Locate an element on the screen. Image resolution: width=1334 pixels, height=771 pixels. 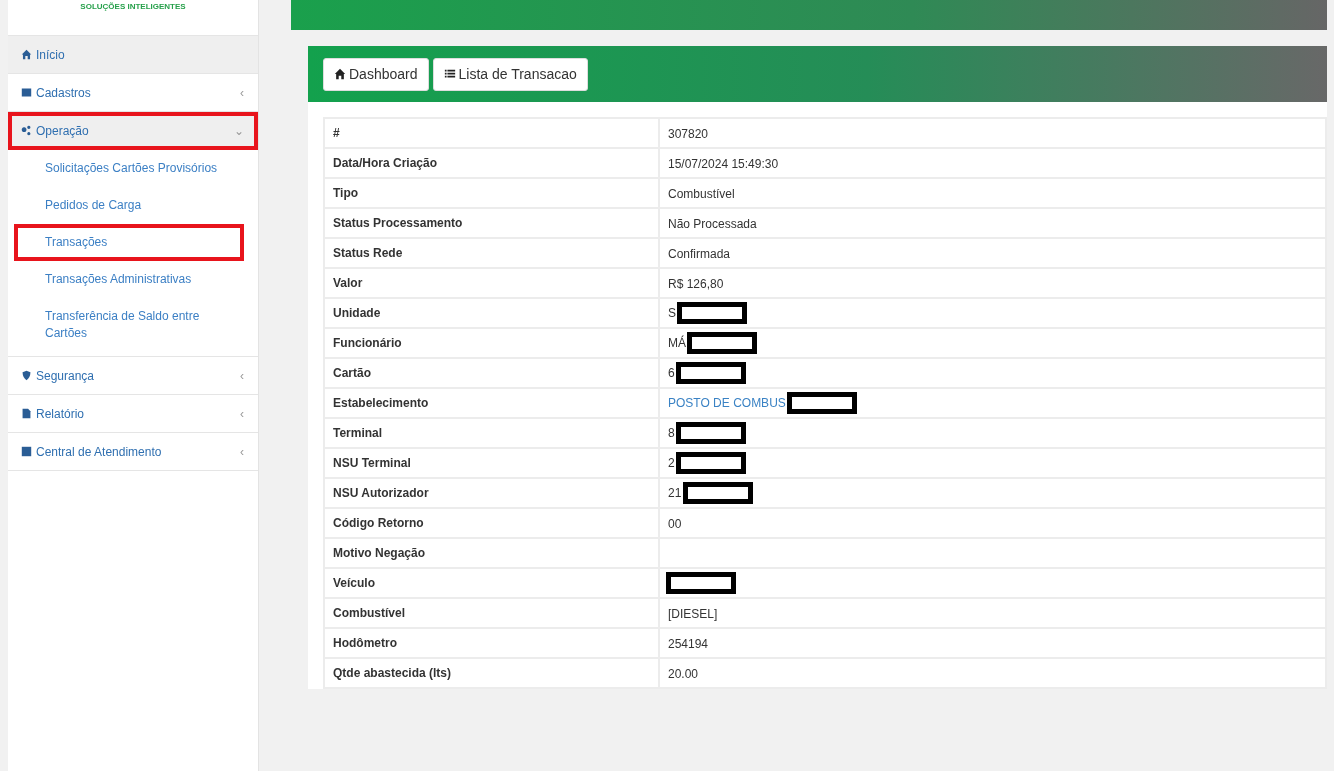
value-text: Combustível is located at coordinates (701, 193).